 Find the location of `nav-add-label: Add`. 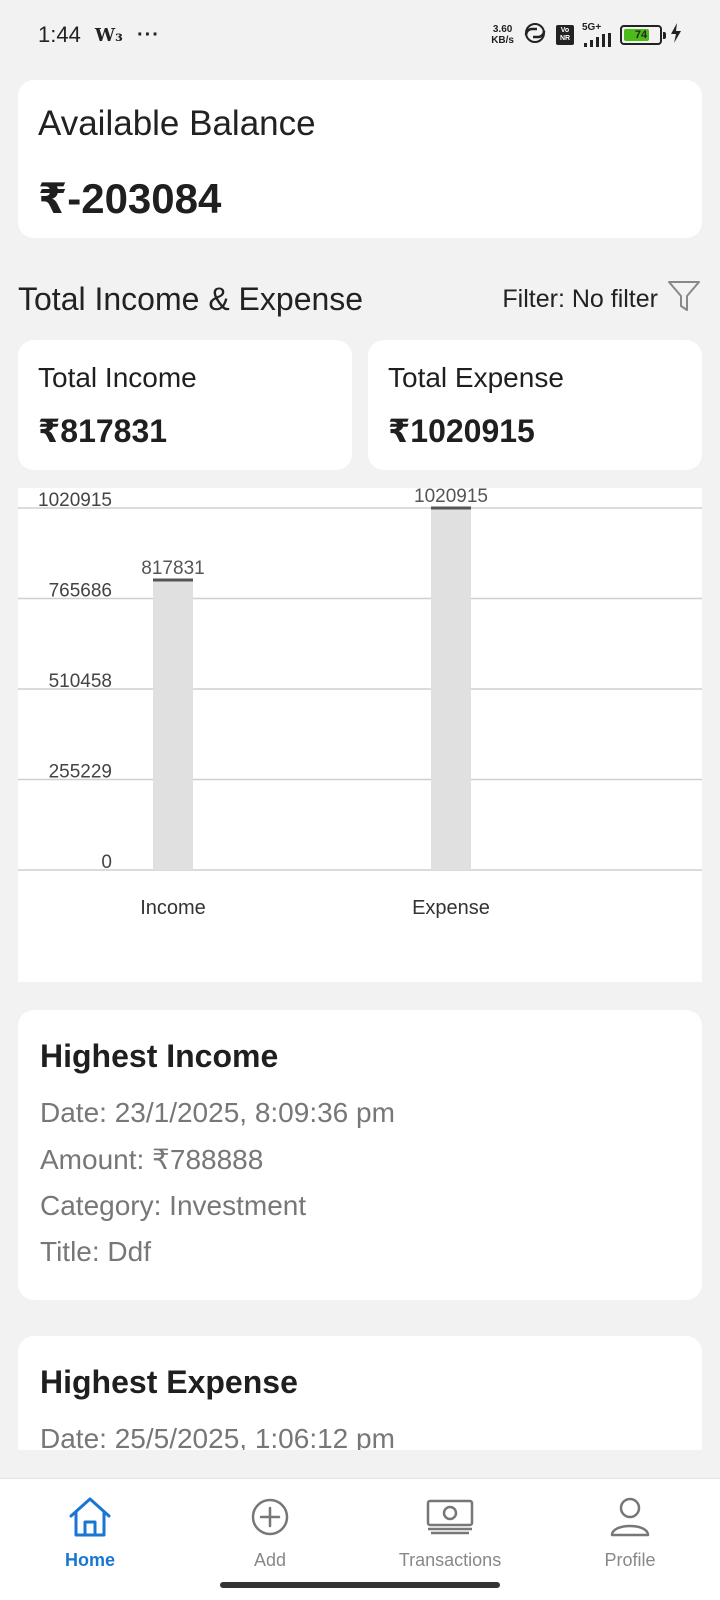

nav-add-label: Add is located at coordinates (270, 1560).